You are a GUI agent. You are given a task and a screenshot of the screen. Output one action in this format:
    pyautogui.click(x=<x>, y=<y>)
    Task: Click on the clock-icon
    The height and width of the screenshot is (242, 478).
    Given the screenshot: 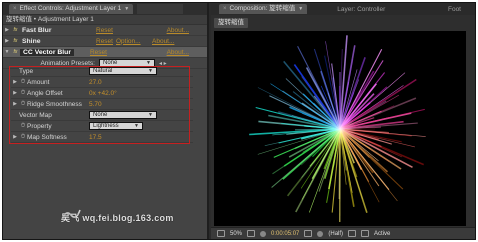 What is the action you would take?
    pyautogui.click(x=263, y=233)
    